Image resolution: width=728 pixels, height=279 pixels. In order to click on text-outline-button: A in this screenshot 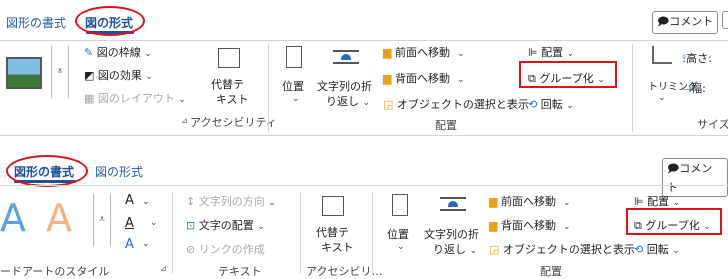, I will do `click(129, 223)`.